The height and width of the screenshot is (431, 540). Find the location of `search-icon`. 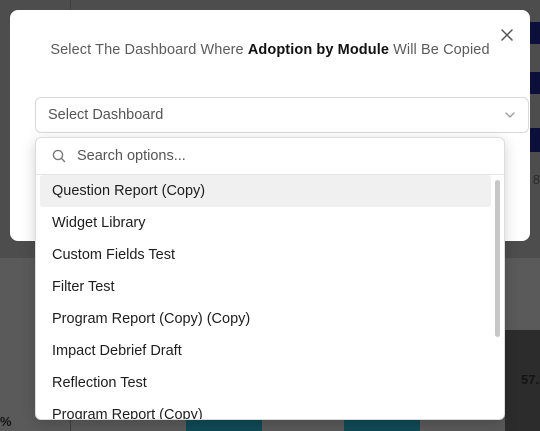

search-icon is located at coordinates (59, 156).